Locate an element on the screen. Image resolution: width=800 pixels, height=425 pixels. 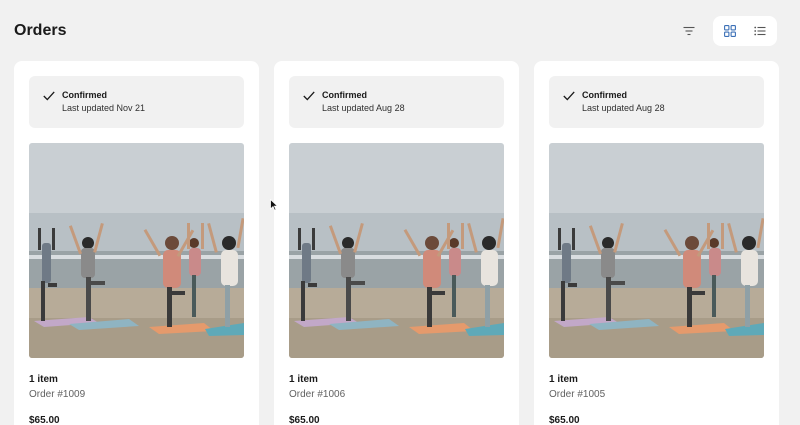
order-status: Confirmed Last updated Nov 21 is located at coordinates (136, 102).